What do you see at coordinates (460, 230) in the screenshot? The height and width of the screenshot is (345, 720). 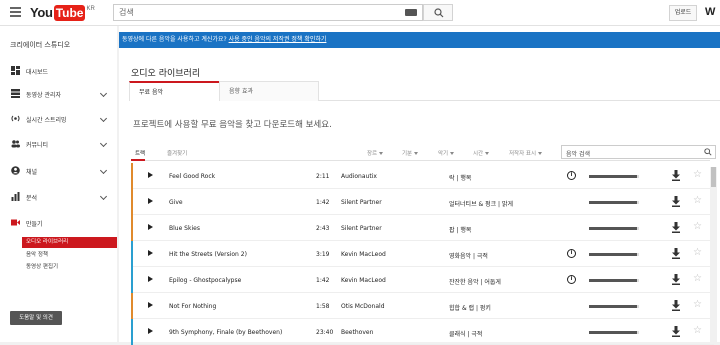 I see `track-genre: 팝 | 행복` at bounding box center [460, 230].